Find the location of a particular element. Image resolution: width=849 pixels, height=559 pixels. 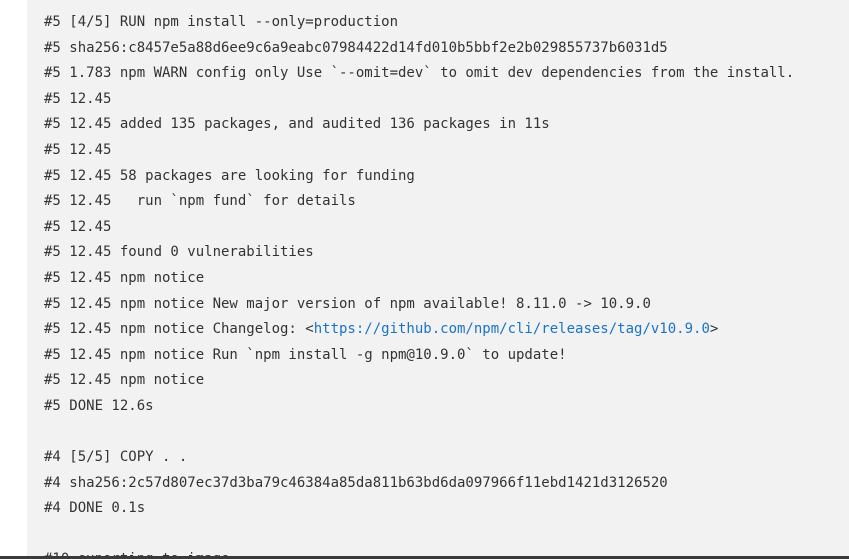

log-line: #4 [5/5] COPY . . is located at coordinates (116, 457).